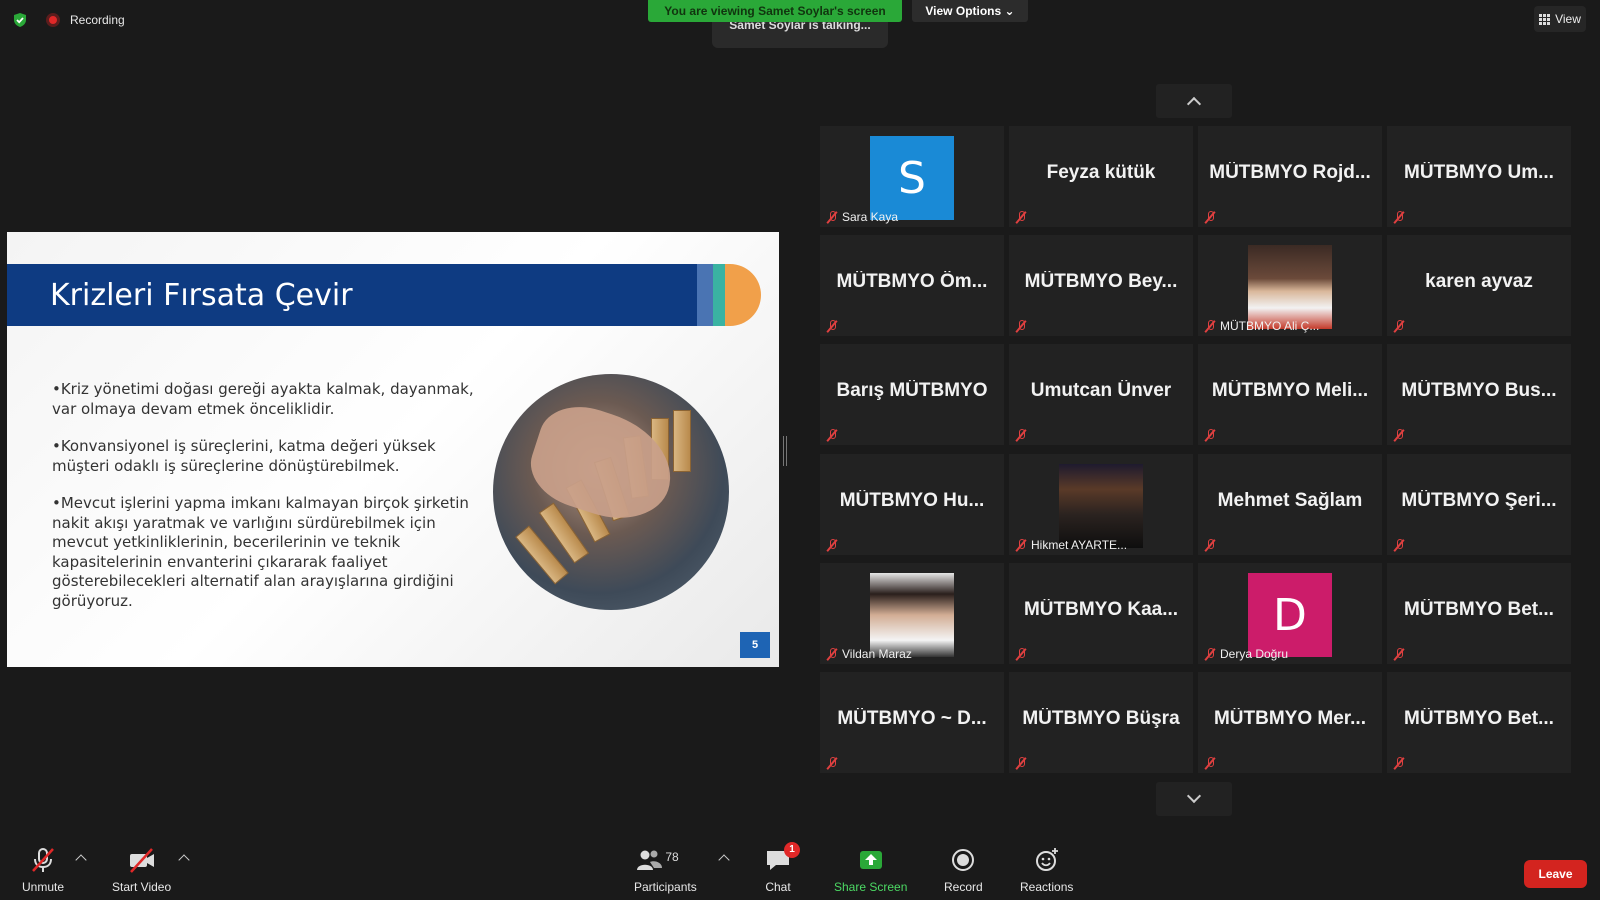  I want to click on participant-name-label: Derya Doğru, so click(1254, 654).